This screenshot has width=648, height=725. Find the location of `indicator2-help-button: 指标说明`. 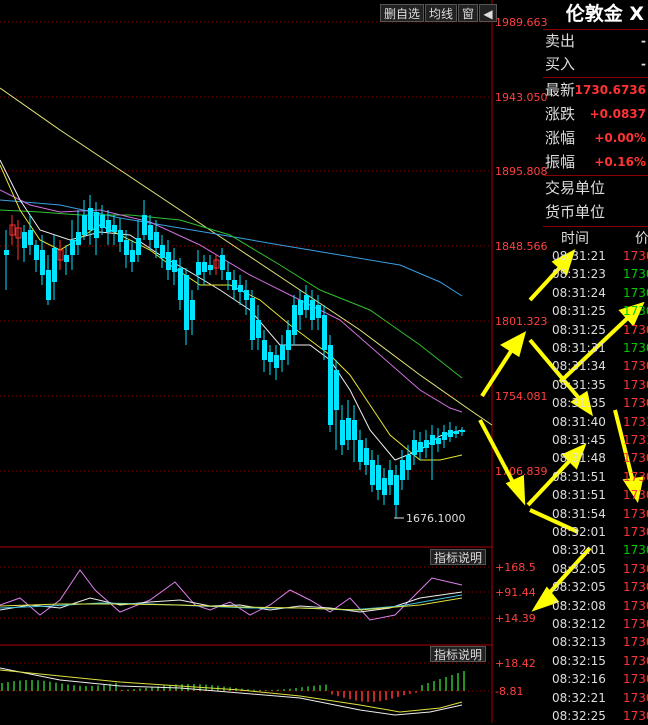

indicator2-help-button: 指标说明 is located at coordinates (458, 654).